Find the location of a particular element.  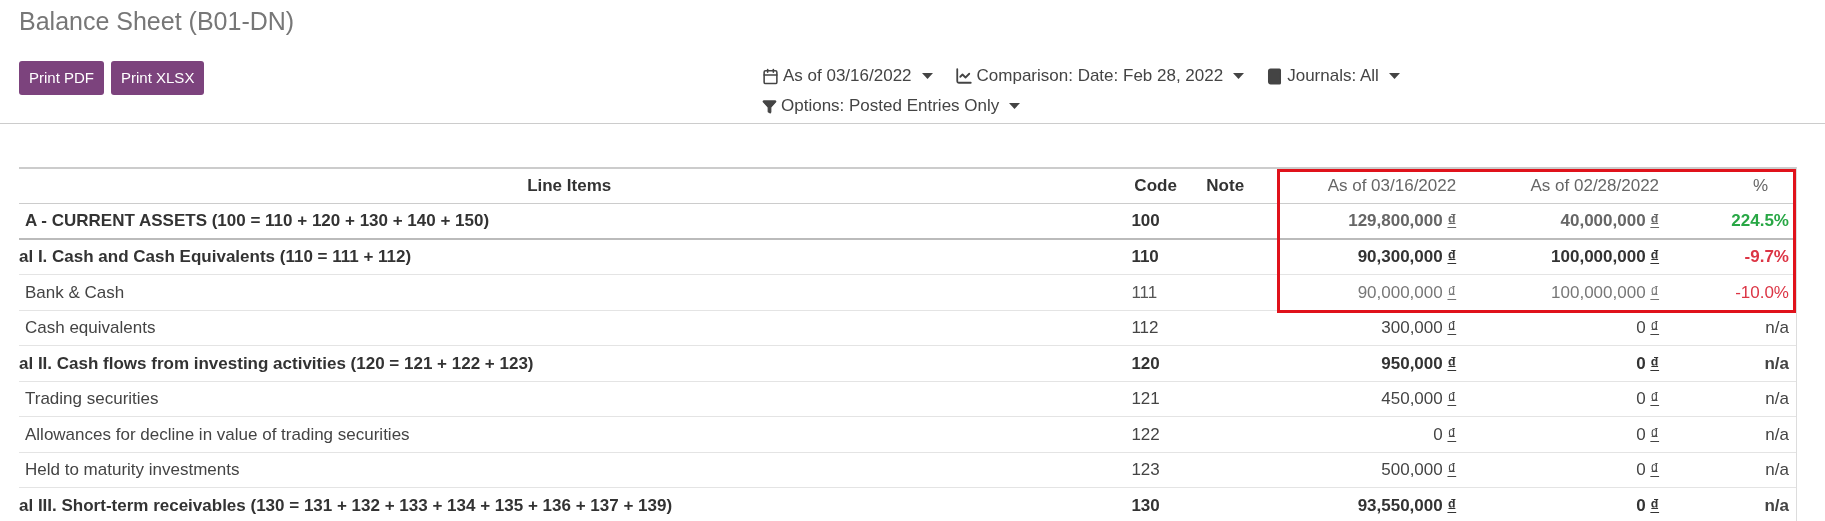

account-code: 111 is located at coordinates (1144, 292).